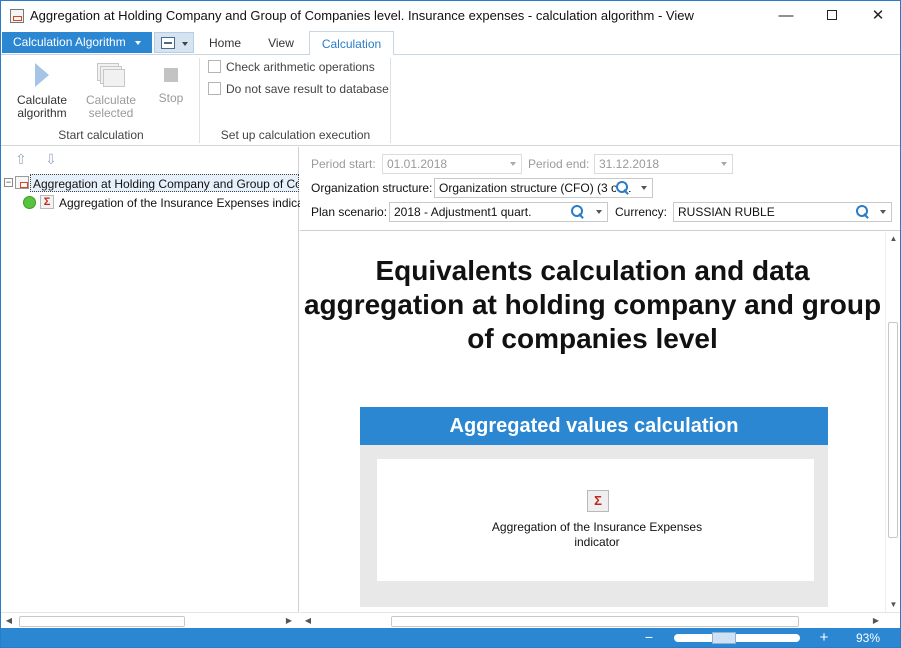 This screenshot has width=901, height=648. I want to click on move-down-arrow-icon: ⇩, so click(51, 159).